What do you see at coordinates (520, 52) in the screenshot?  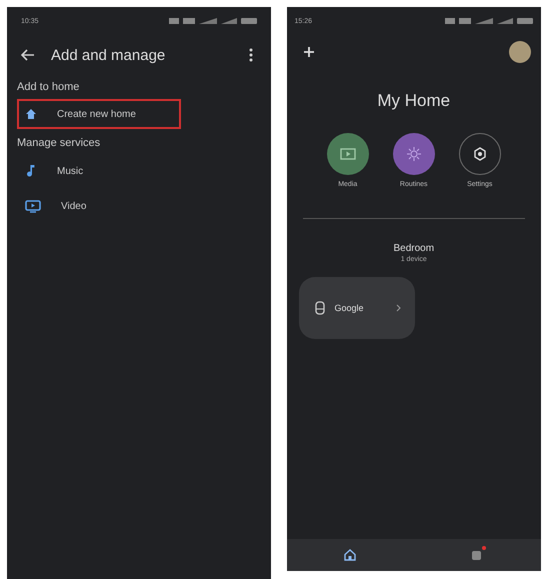 I see `avatar` at bounding box center [520, 52].